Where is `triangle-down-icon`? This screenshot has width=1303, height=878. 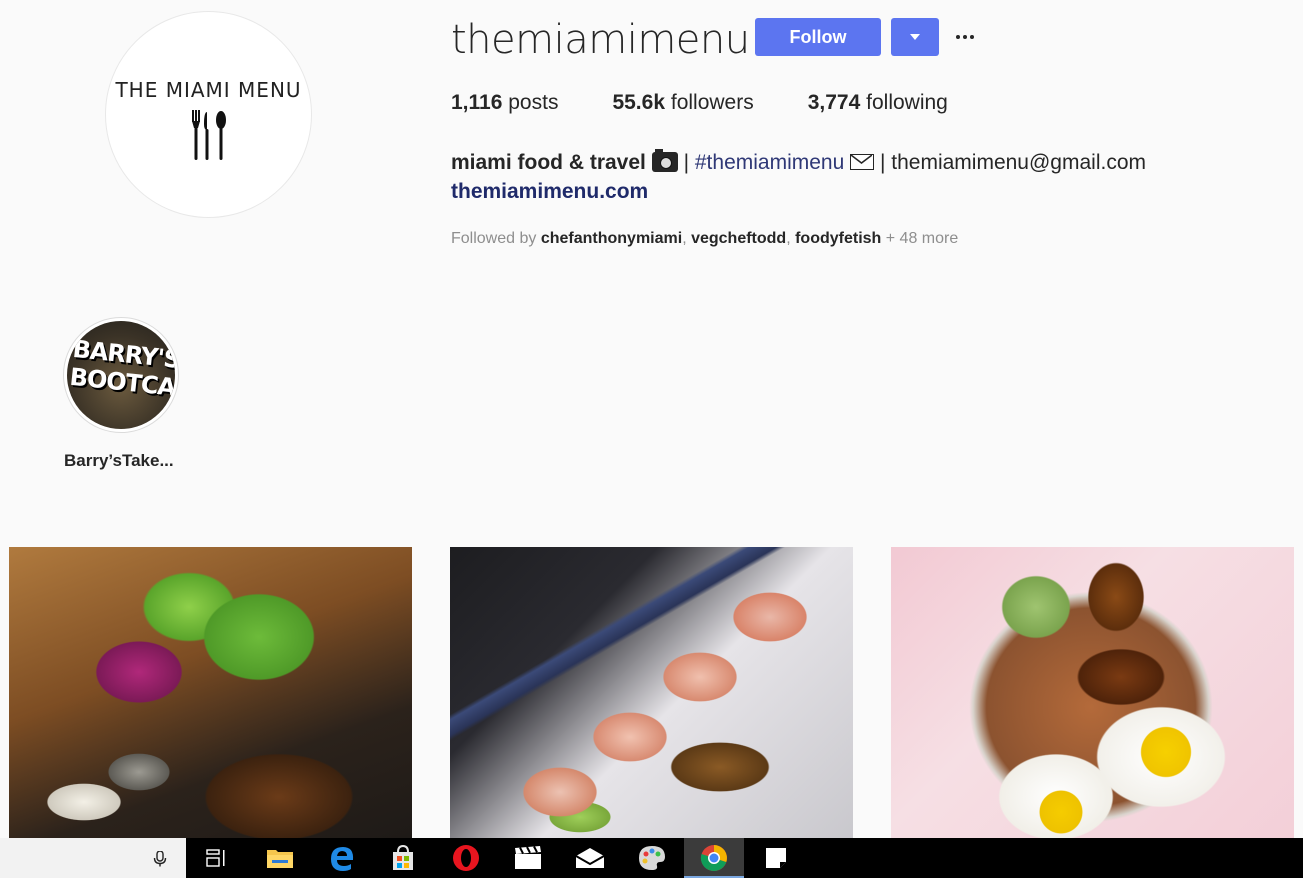 triangle-down-icon is located at coordinates (915, 37).